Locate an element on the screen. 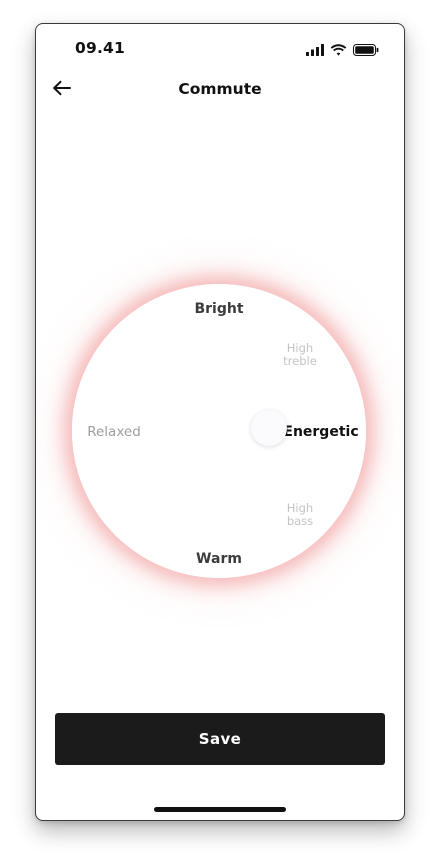  cellular-signal-icon is located at coordinates (315, 50).